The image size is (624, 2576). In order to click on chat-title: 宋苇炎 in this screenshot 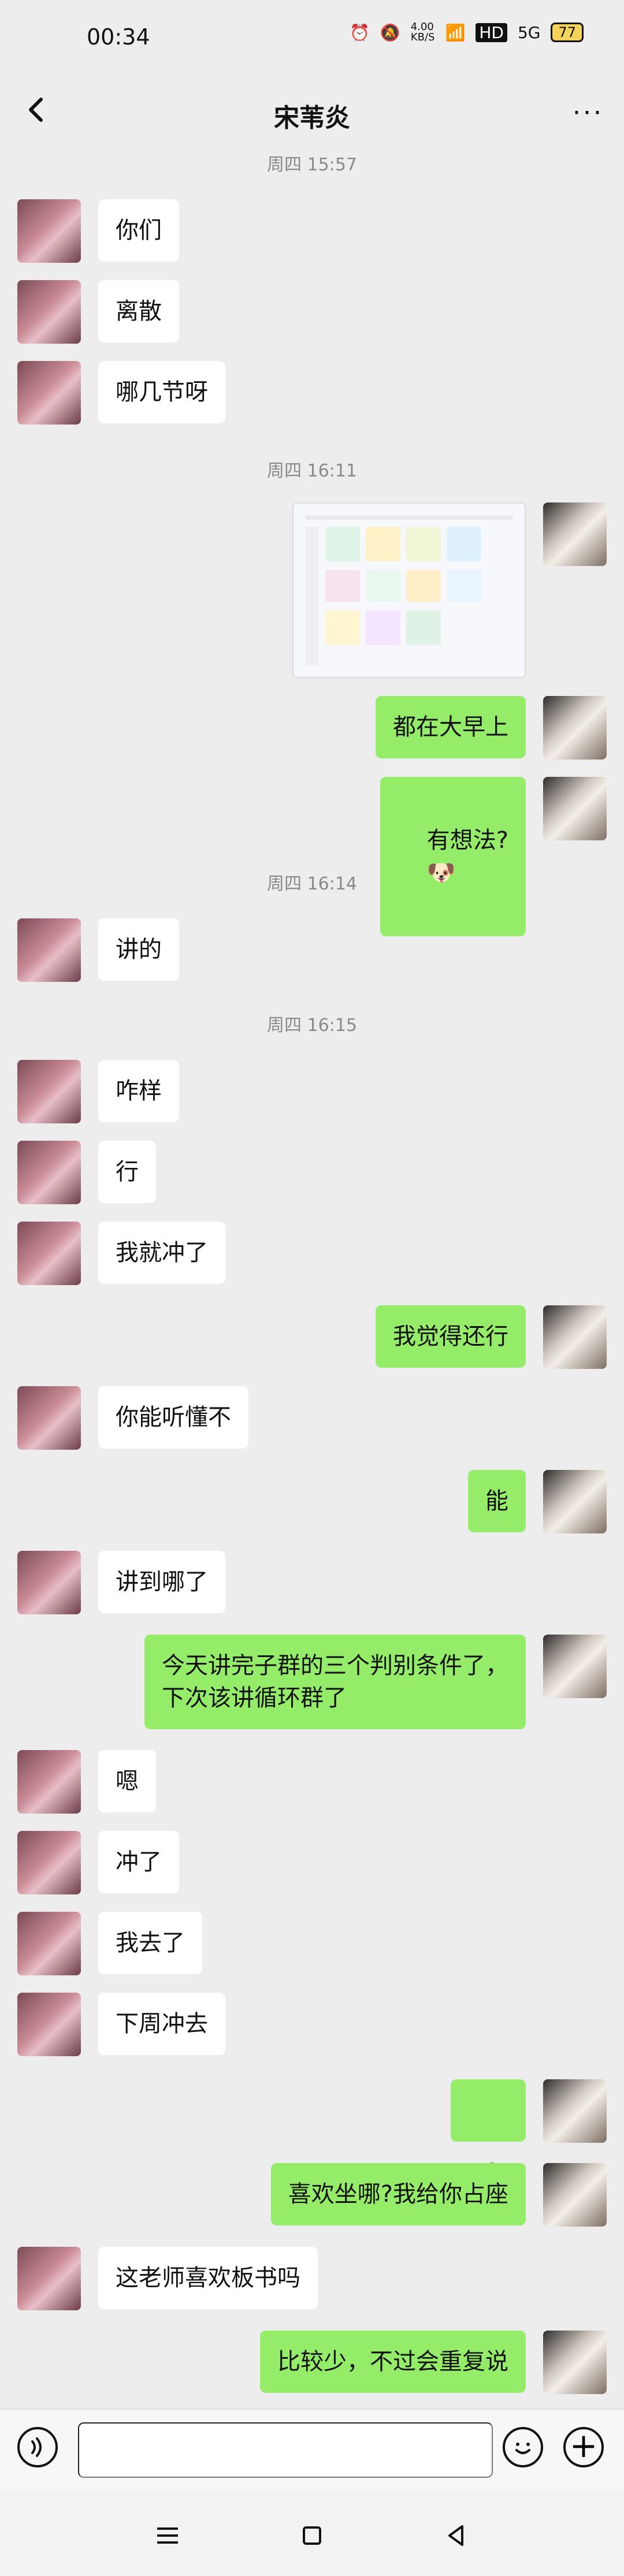, I will do `click(312, 118)`.